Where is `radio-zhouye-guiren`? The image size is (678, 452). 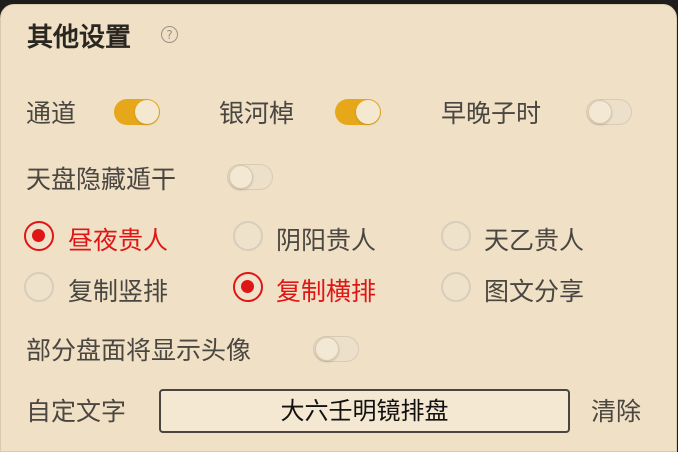
radio-zhouye-guiren is located at coordinates (39, 236).